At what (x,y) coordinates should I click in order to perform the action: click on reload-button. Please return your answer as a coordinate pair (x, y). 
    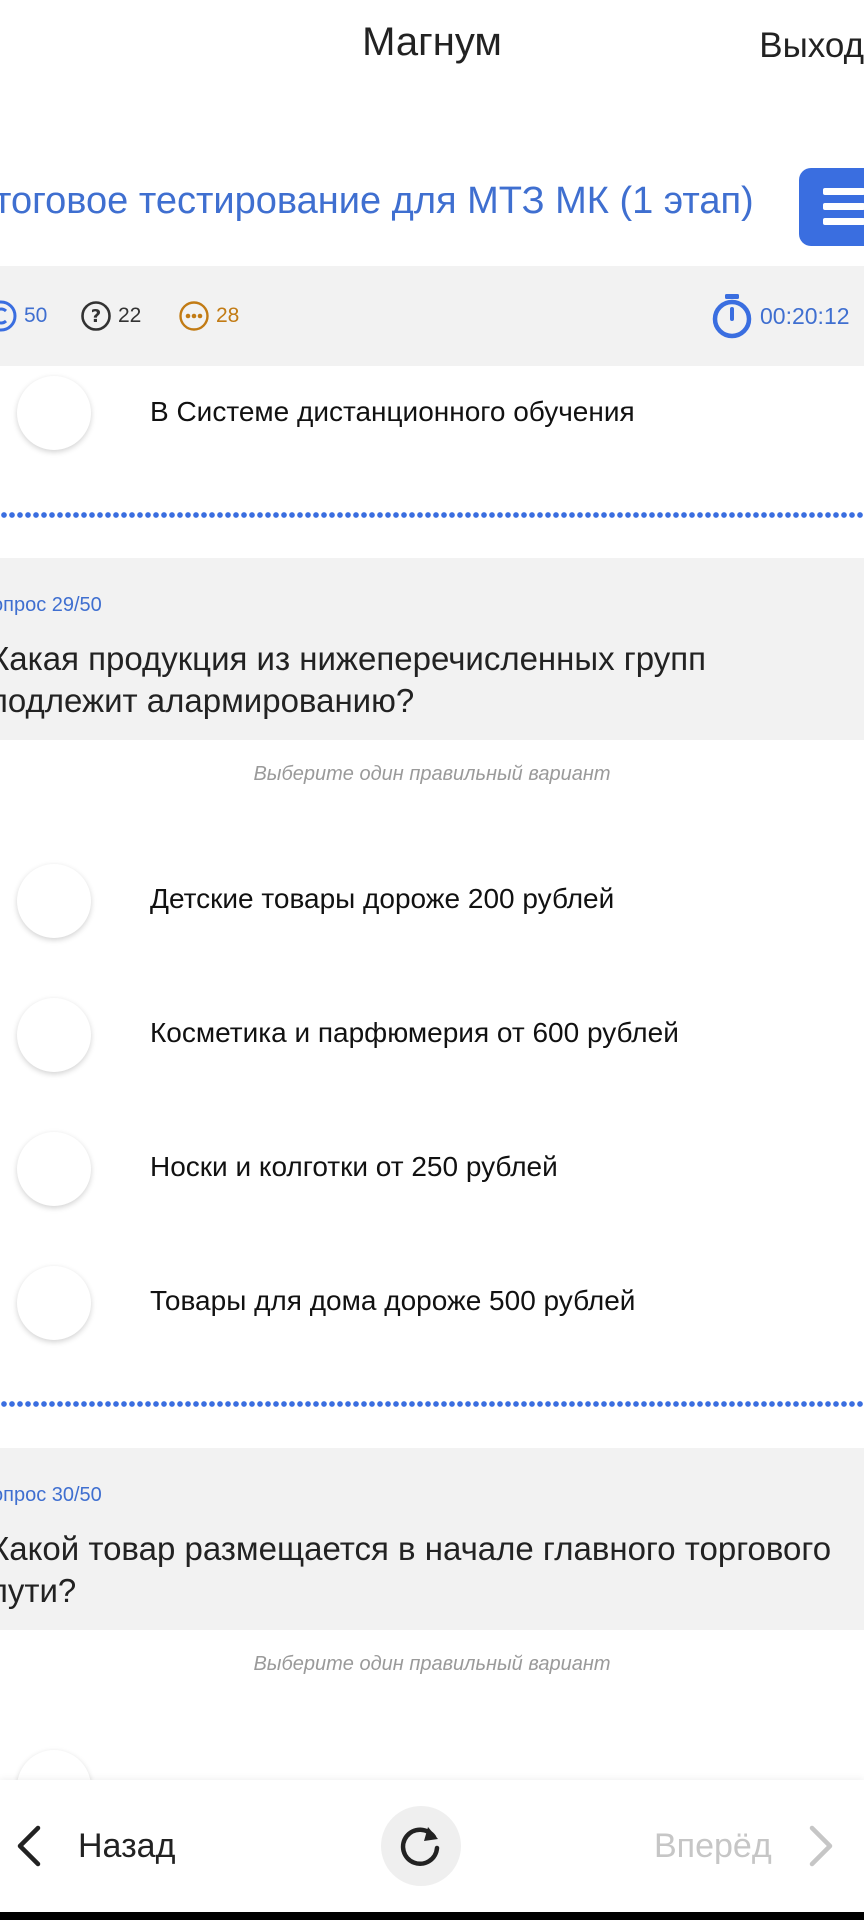
    Looking at the image, I should click on (421, 1846).